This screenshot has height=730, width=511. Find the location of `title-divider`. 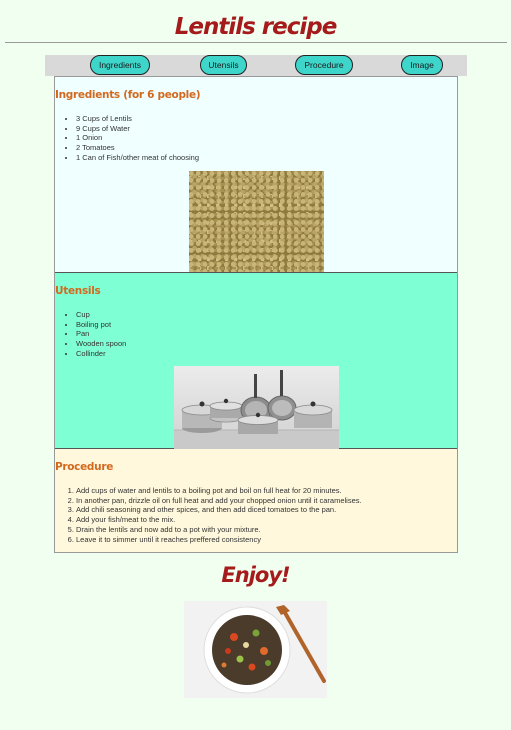

title-divider is located at coordinates (256, 42).